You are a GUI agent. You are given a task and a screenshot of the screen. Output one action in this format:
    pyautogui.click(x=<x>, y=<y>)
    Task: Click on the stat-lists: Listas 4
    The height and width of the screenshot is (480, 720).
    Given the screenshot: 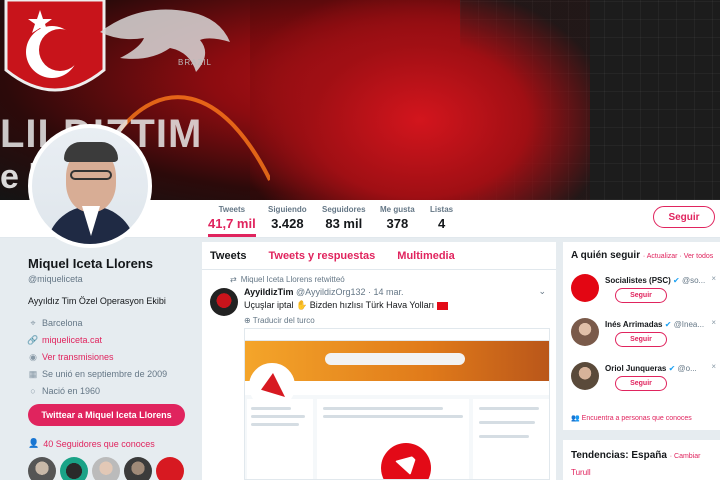 What is the action you would take?
    pyautogui.click(x=441, y=218)
    